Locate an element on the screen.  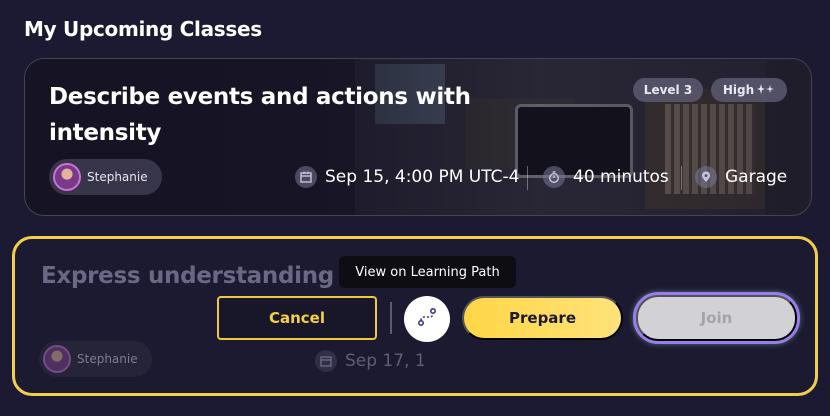
learning-path-icon is located at coordinates (427, 319).